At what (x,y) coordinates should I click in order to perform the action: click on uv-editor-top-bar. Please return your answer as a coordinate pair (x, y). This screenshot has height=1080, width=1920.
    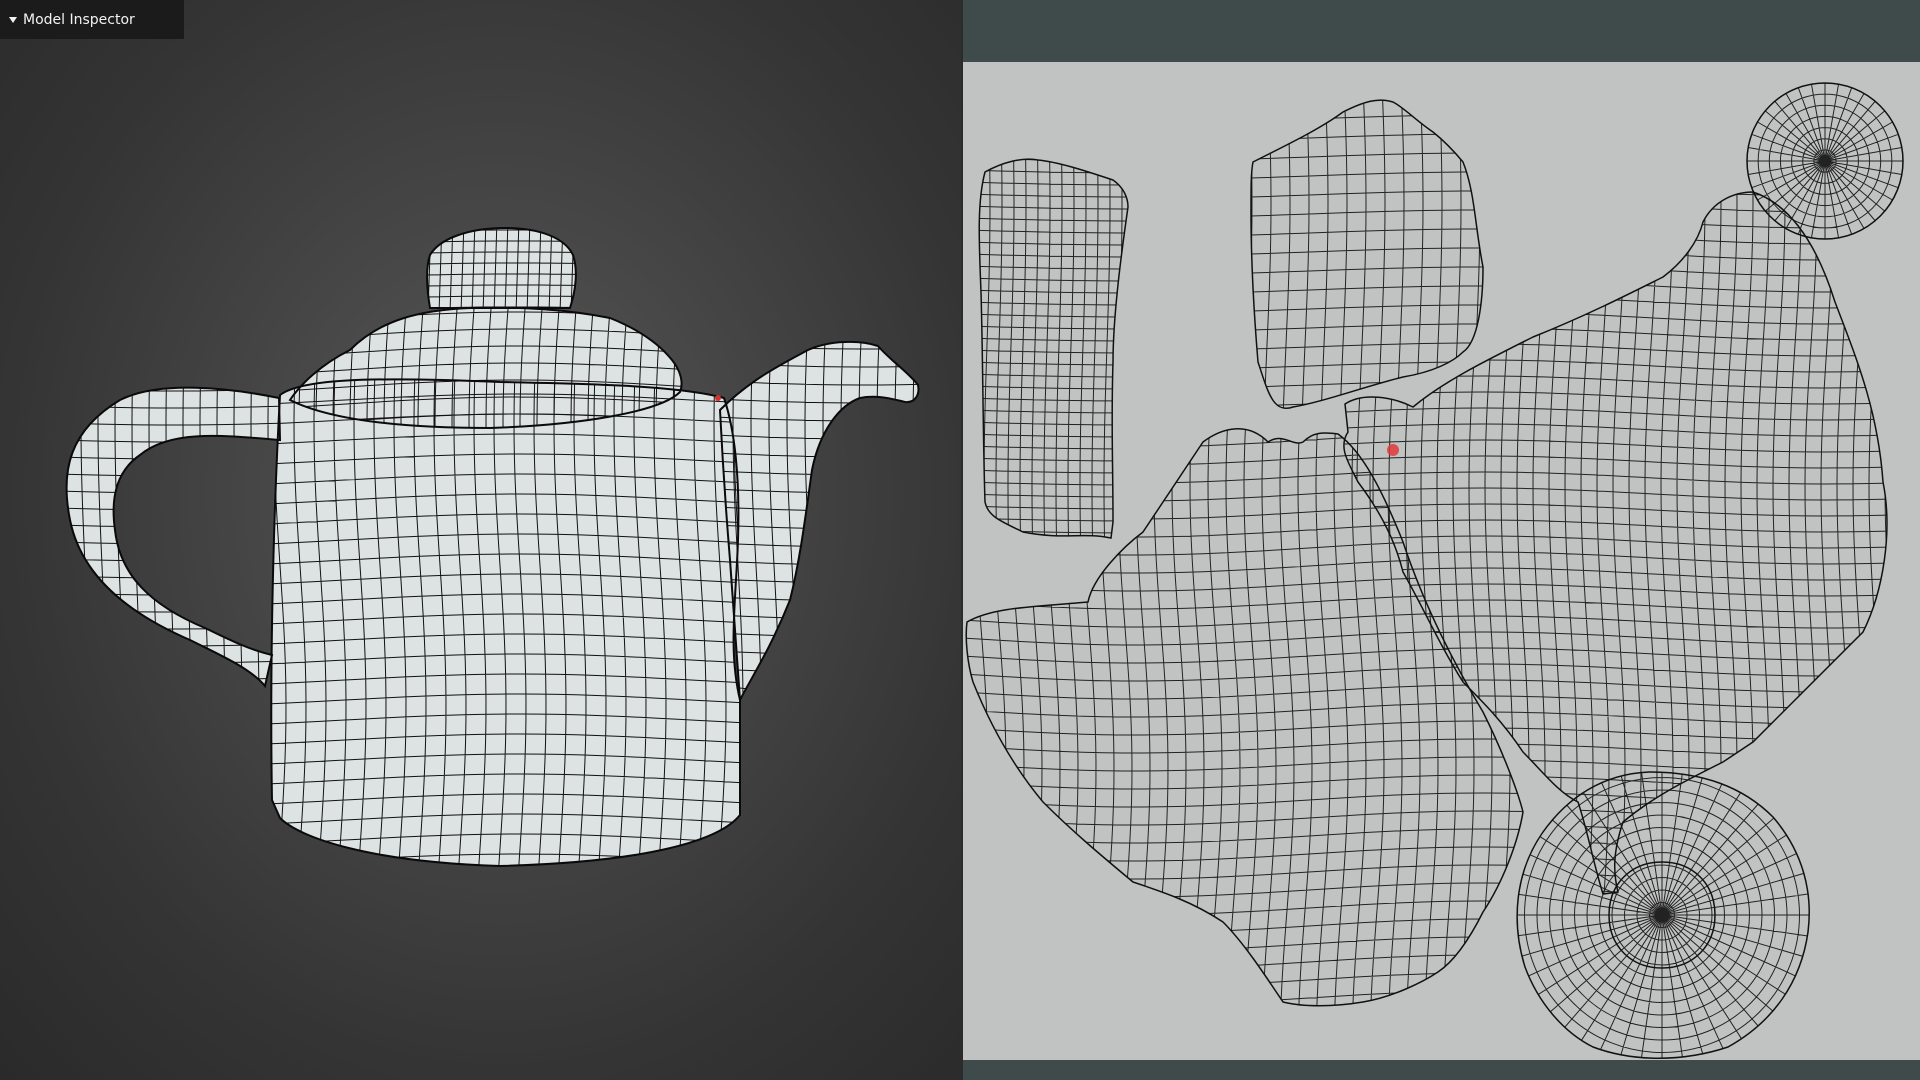
    Looking at the image, I should click on (1441, 31).